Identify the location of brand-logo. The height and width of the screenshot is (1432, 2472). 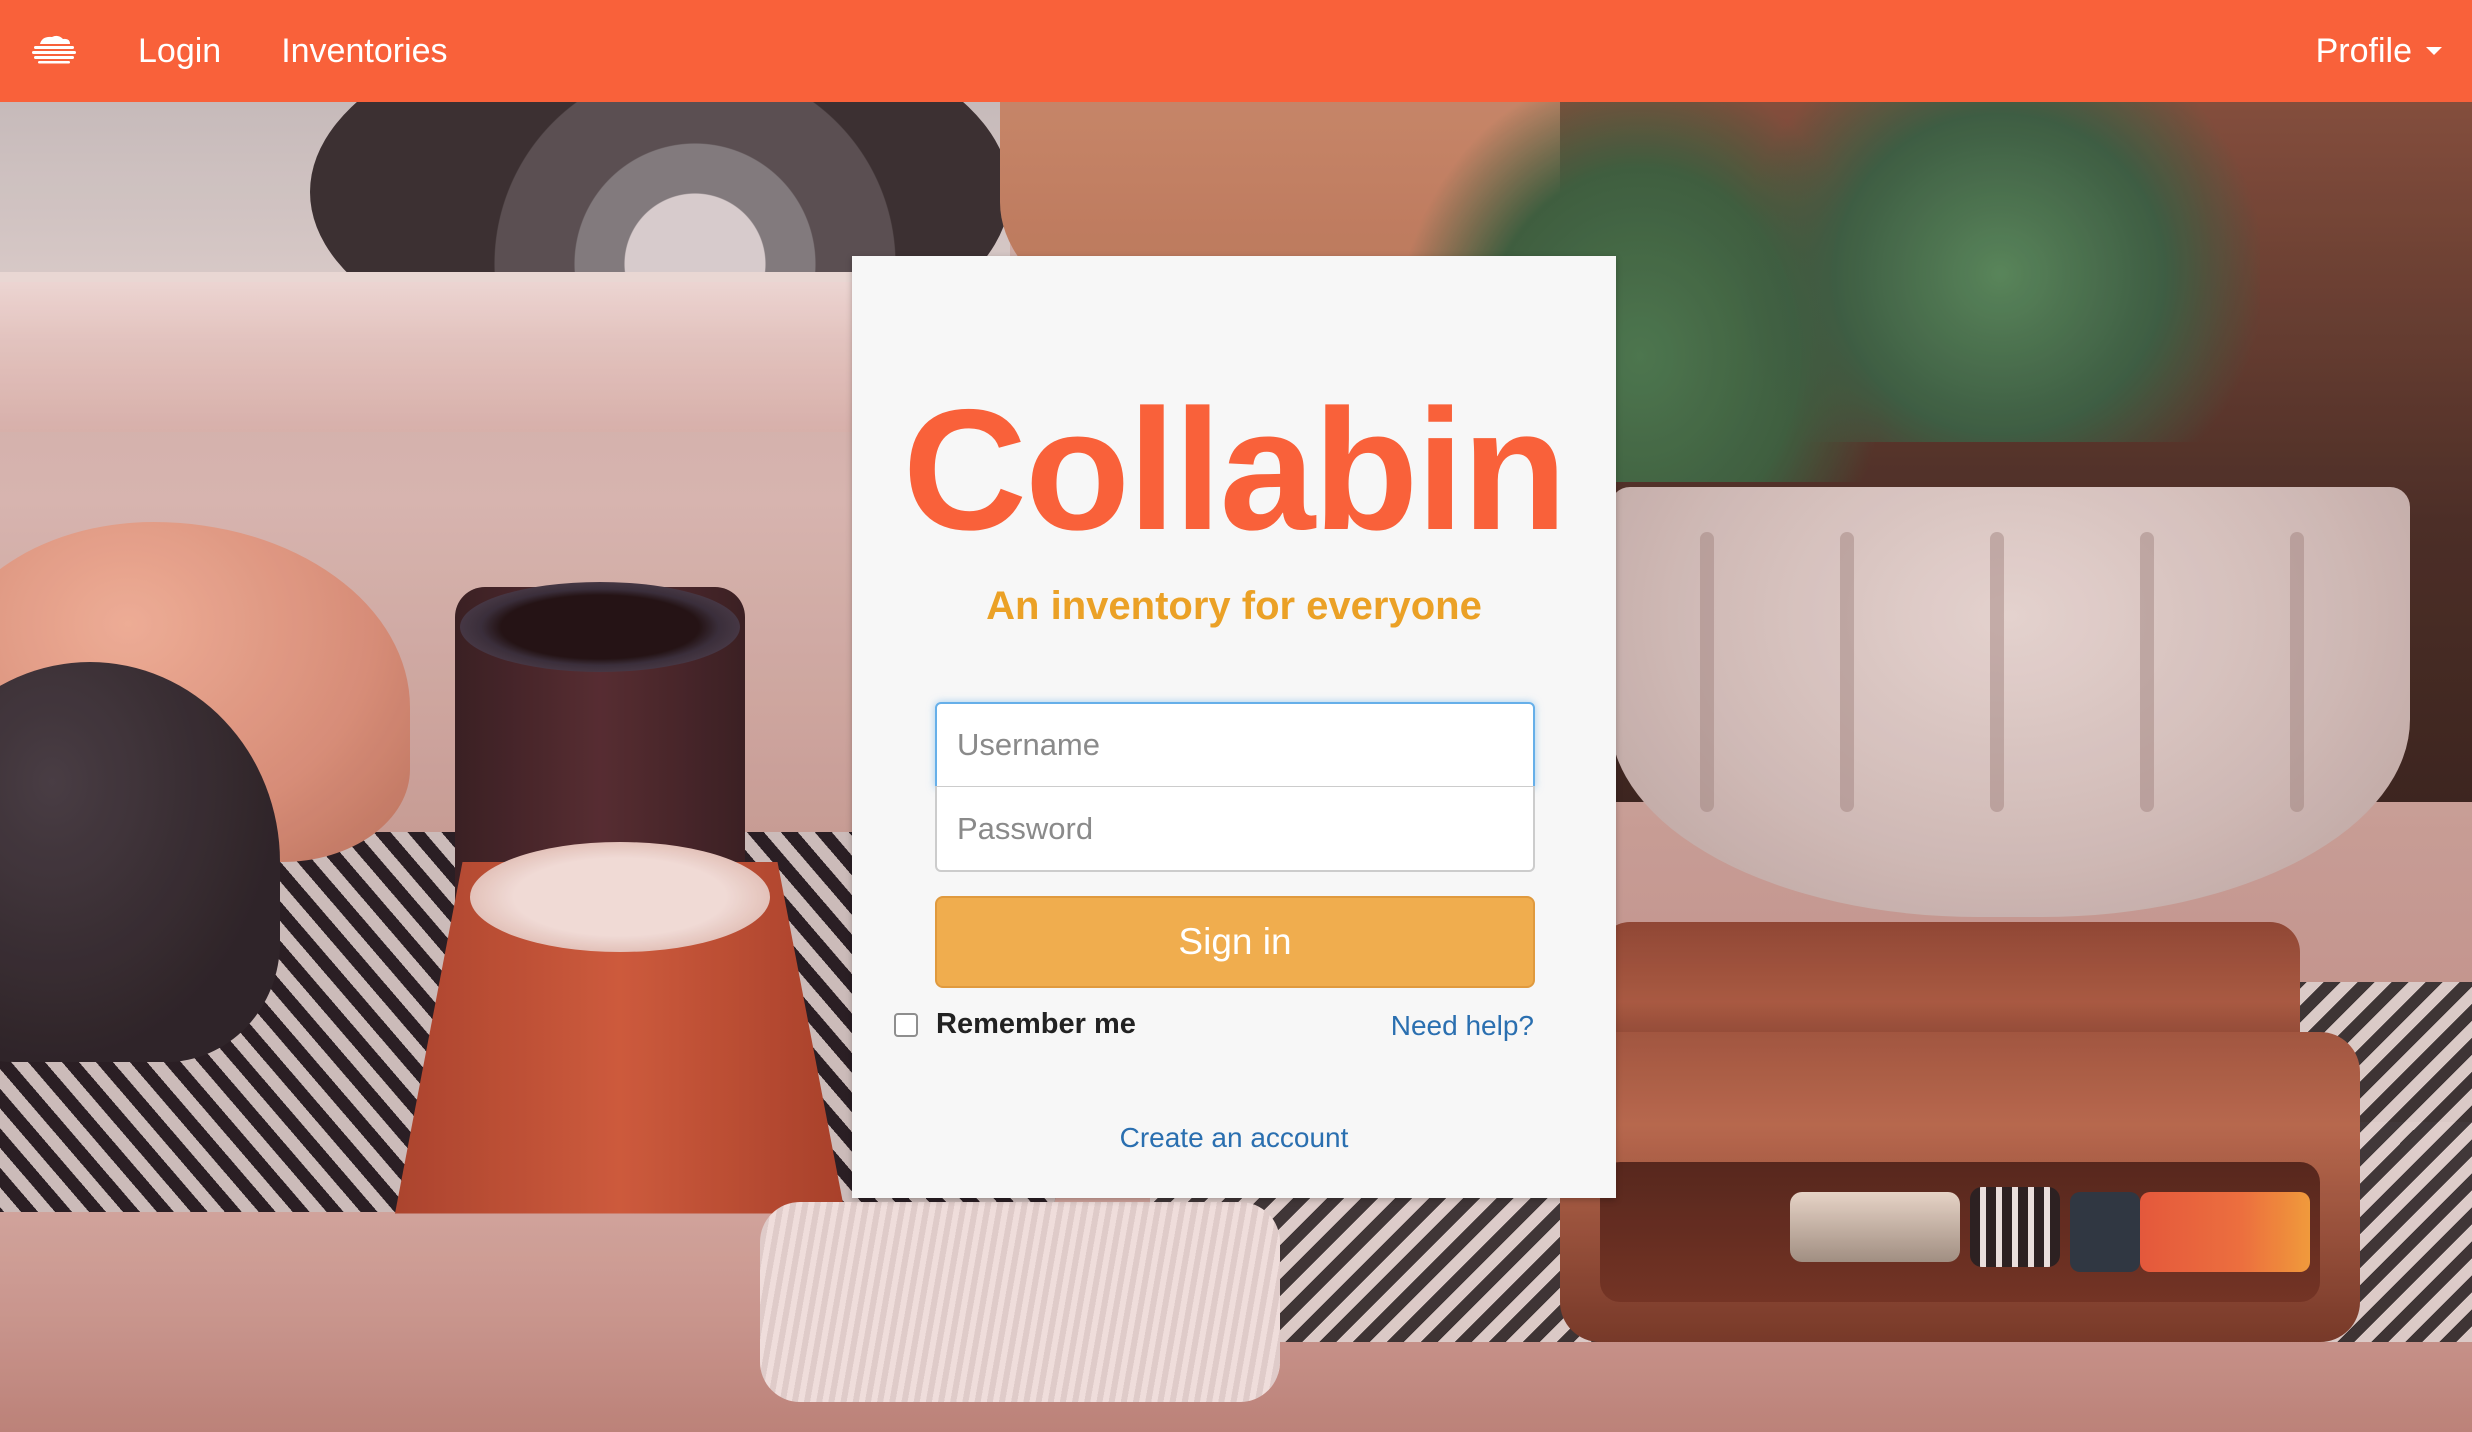
(54, 51).